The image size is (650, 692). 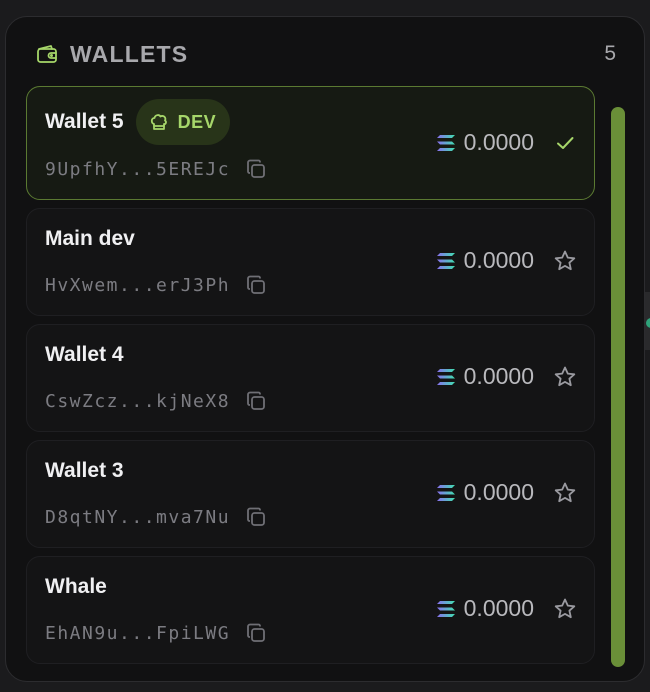 I want to click on wallet-address-row: HvXwem...erJ3Ph, so click(x=156, y=285).